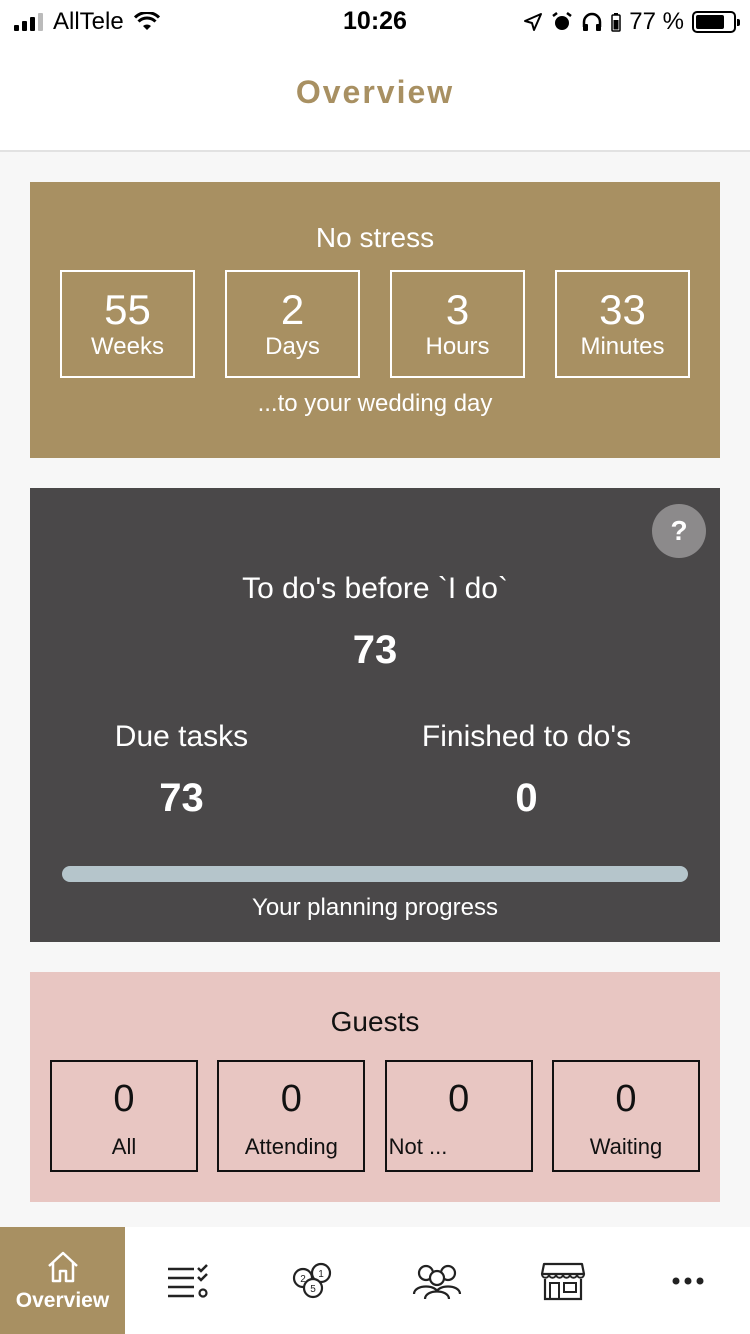 This screenshot has width=750, height=1334. Describe the element at coordinates (375, 874) in the screenshot. I see `planning-progress-bar` at that location.